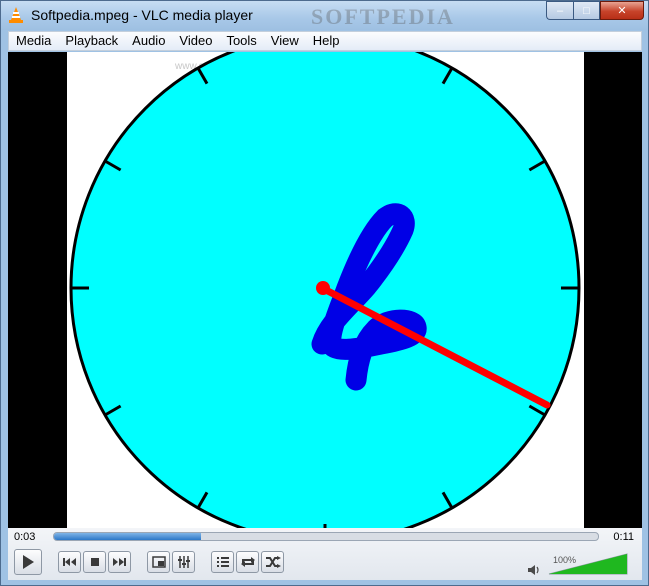 Image resolution: width=649 pixels, height=586 pixels. I want to click on next-icon, so click(119, 562).